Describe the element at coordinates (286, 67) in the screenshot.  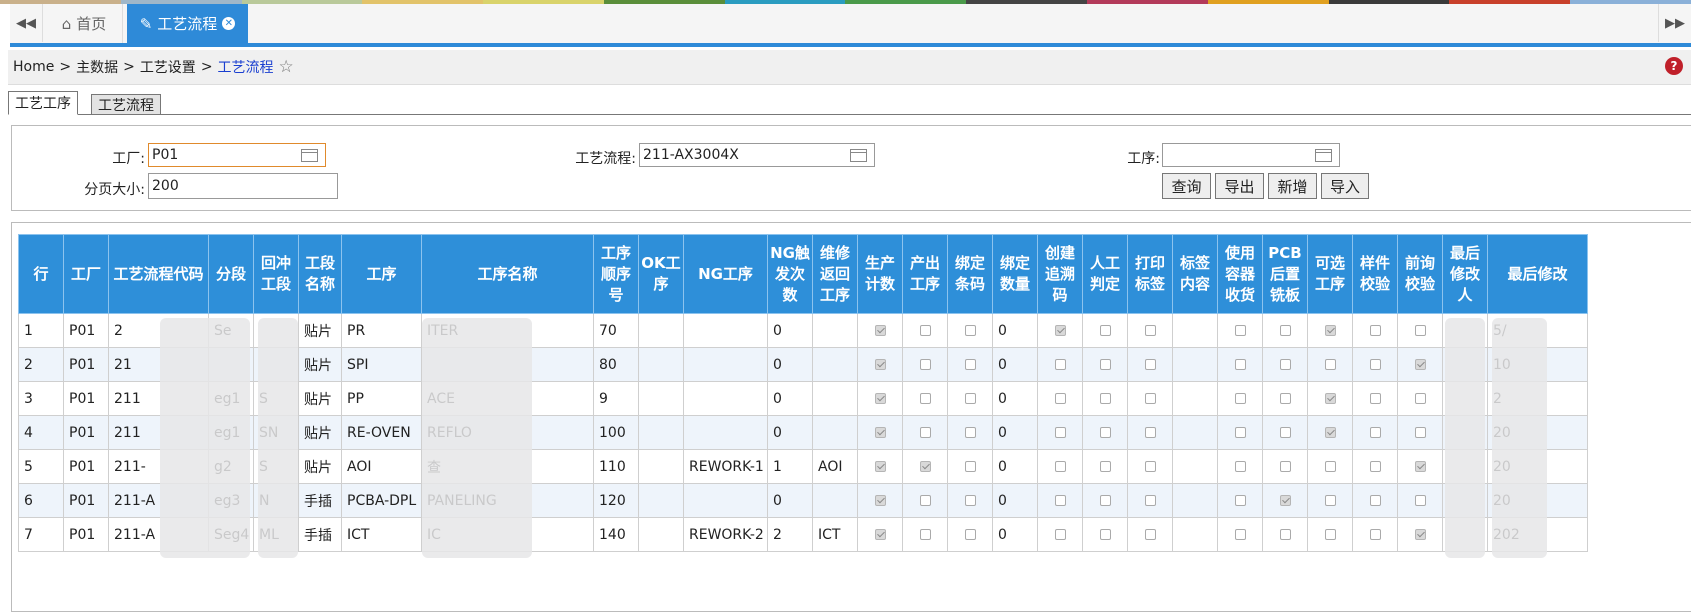
I see `star-icon: ☆` at that location.